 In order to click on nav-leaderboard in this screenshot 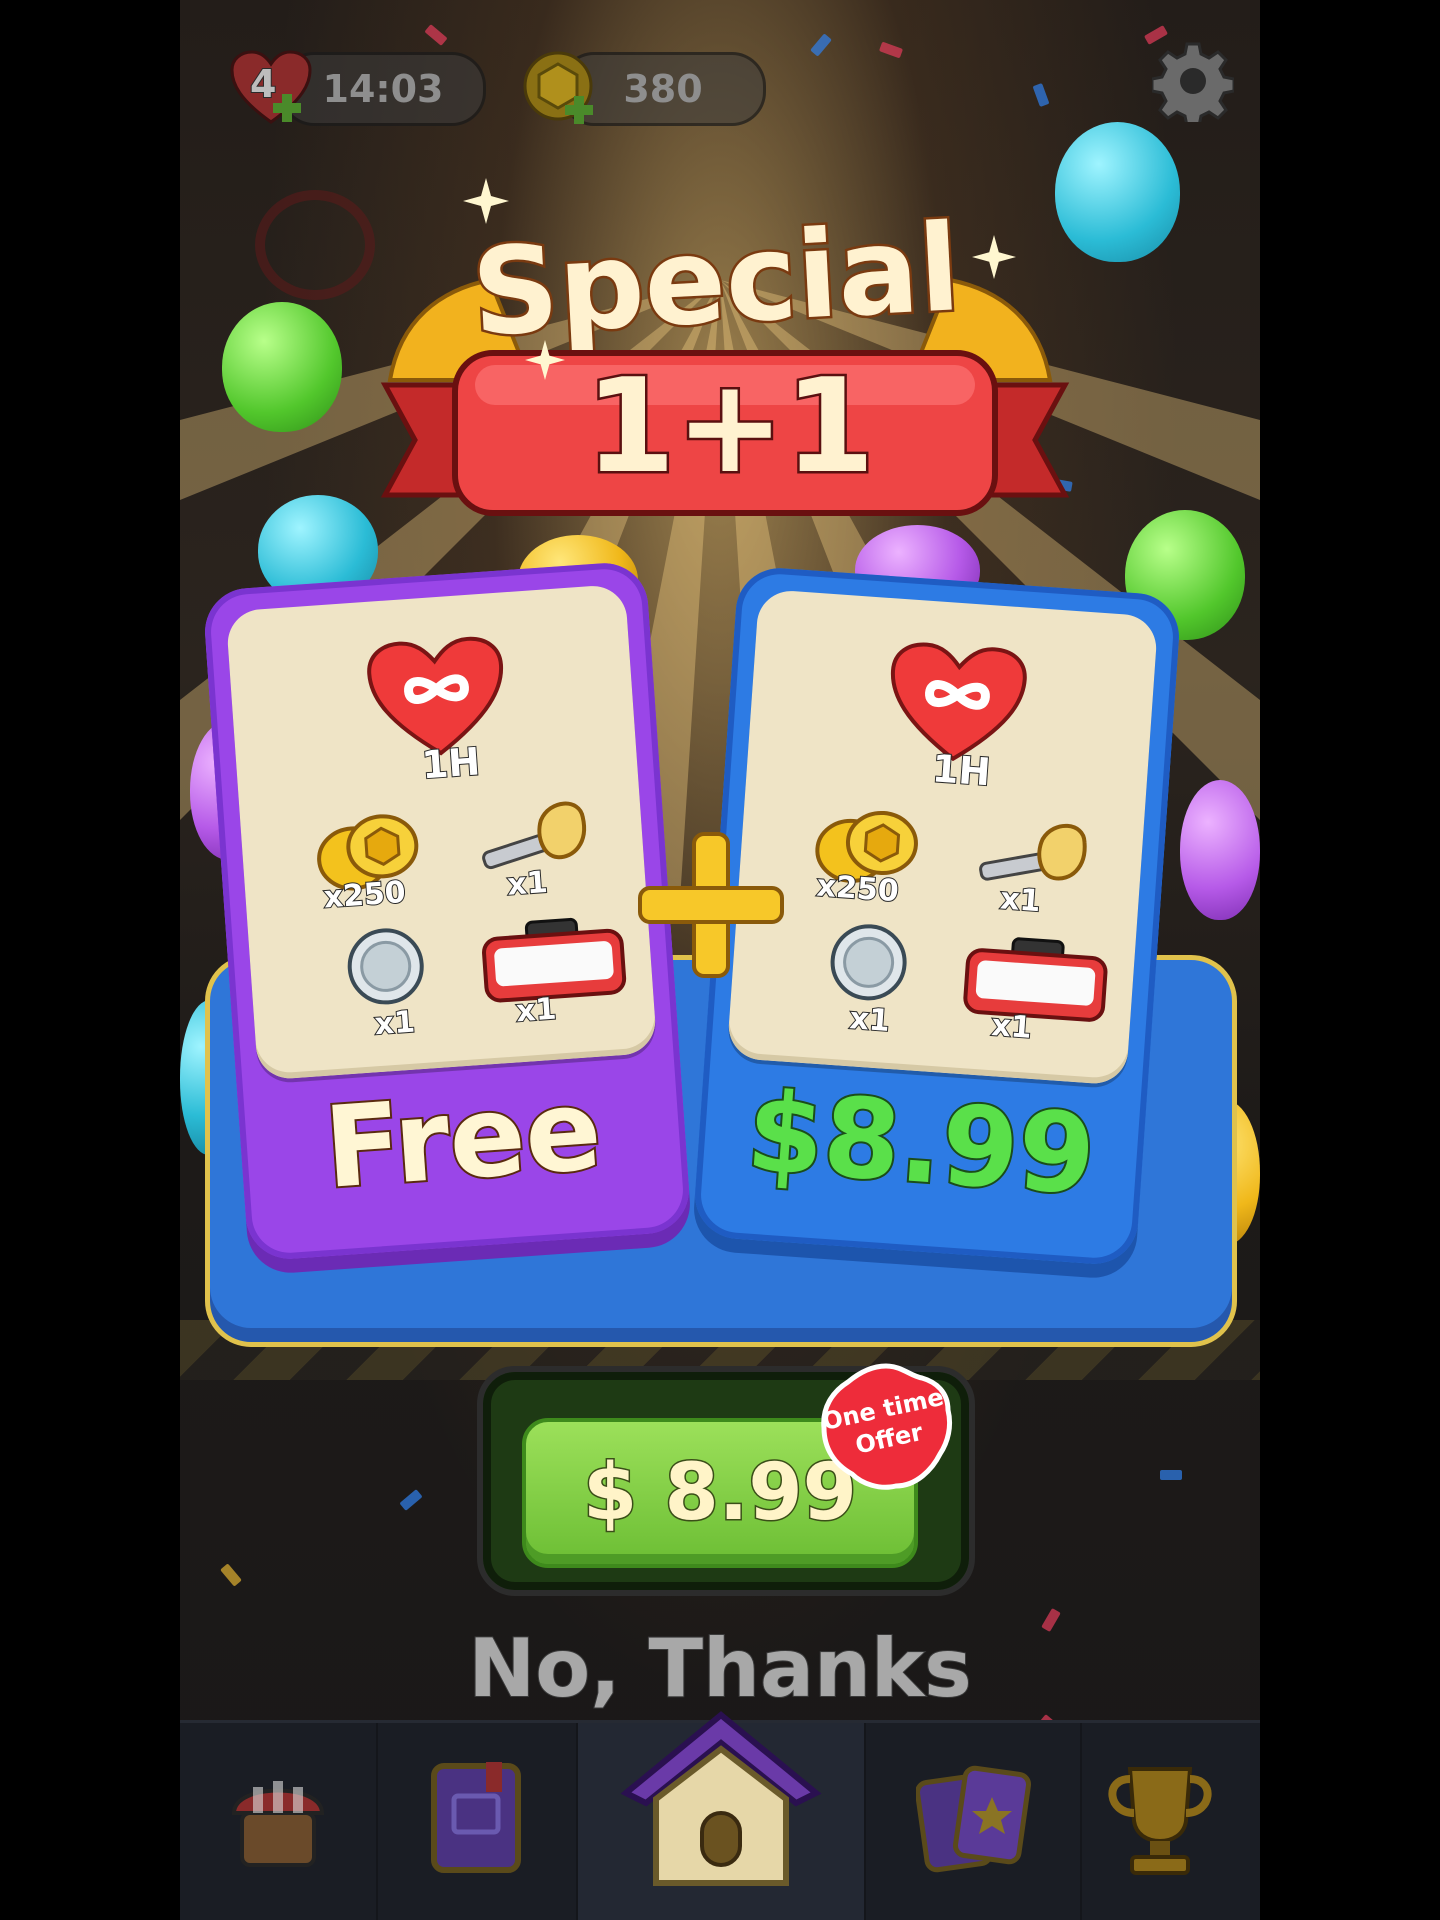, I will do `click(1170, 1821)`.